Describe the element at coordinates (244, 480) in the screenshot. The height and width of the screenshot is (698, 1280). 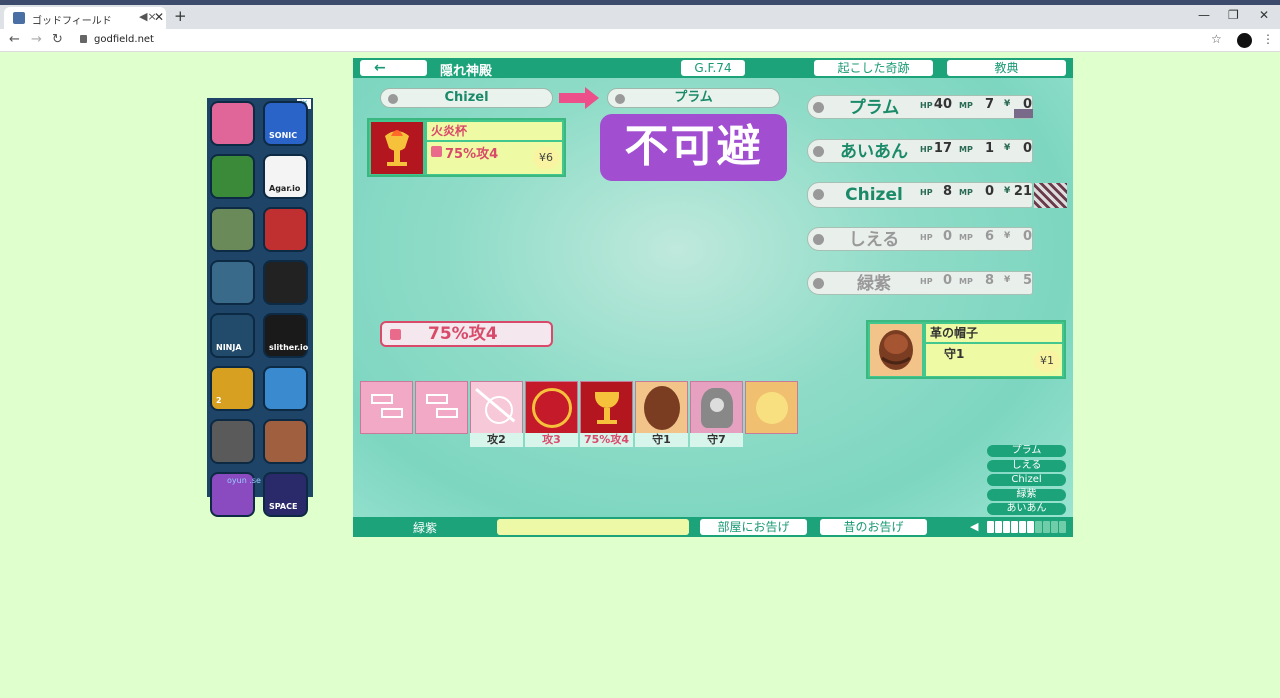
I see `ad-footer: oyun .se` at that location.